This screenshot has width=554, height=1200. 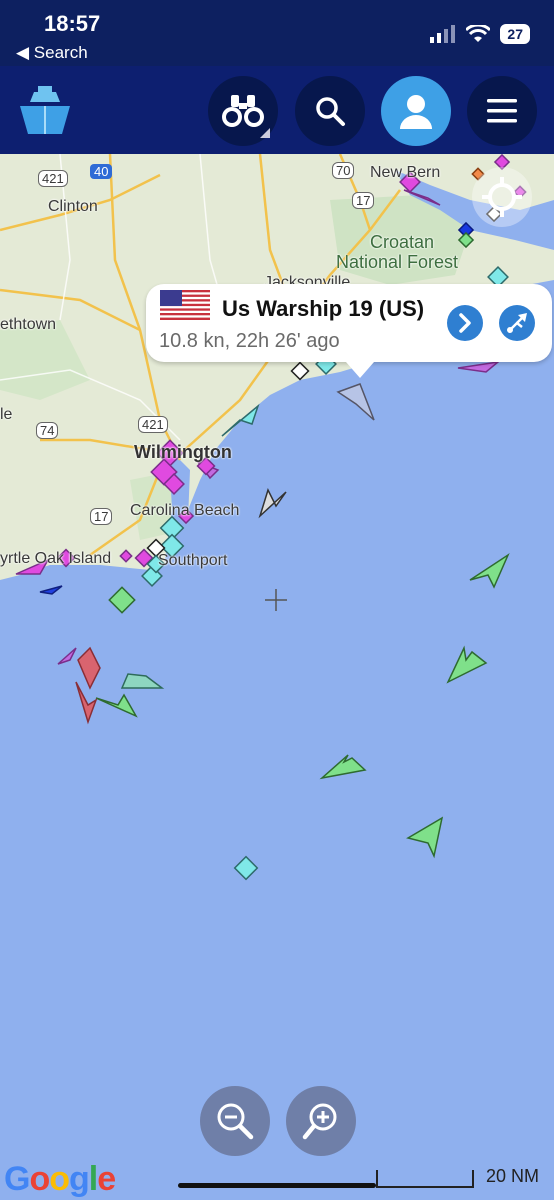 I want to click on status-icons: 27, so click(x=480, y=34).